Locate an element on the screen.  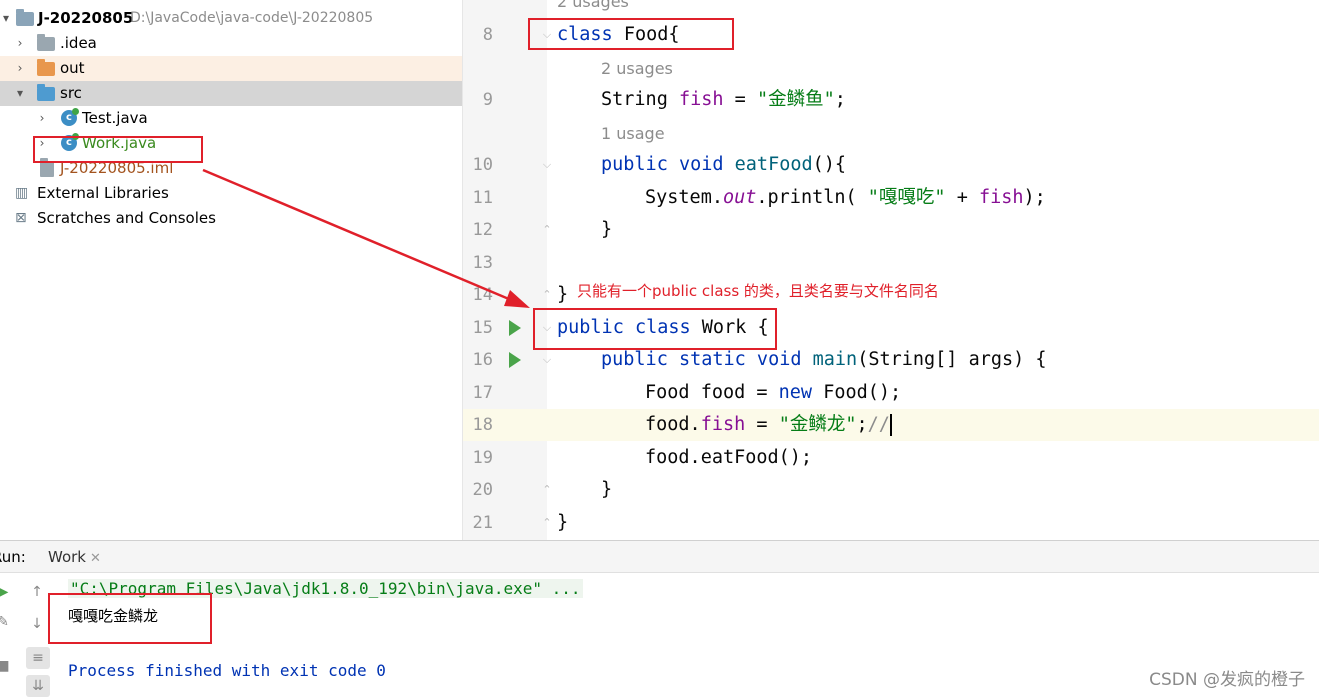
code-token: public static void is located at coordinates (707, 359).